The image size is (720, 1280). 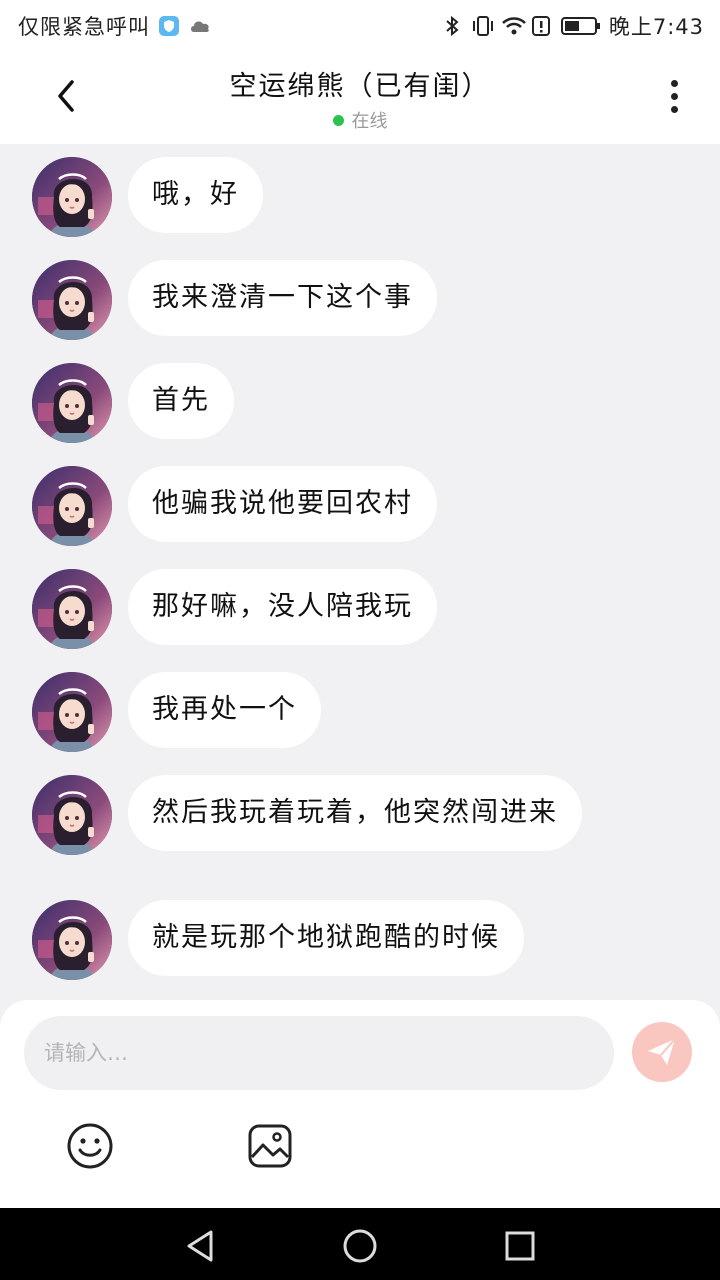 What do you see at coordinates (195, 195) in the screenshot?
I see `message-bubble: 哦，好` at bounding box center [195, 195].